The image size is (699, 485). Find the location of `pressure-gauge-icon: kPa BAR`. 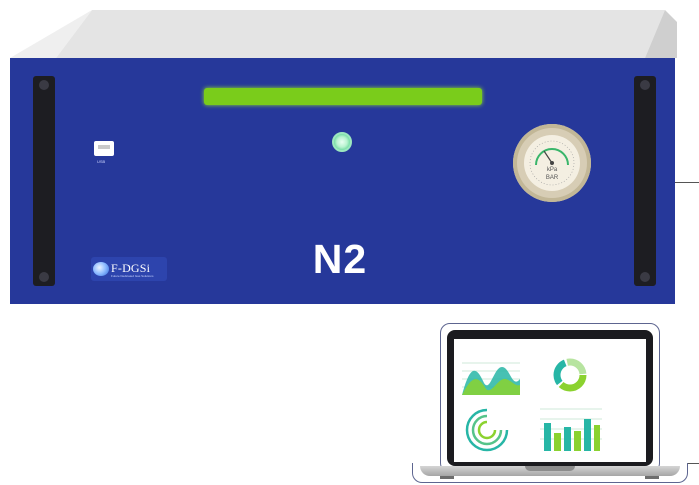

pressure-gauge-icon: kPa BAR is located at coordinates (552, 163).